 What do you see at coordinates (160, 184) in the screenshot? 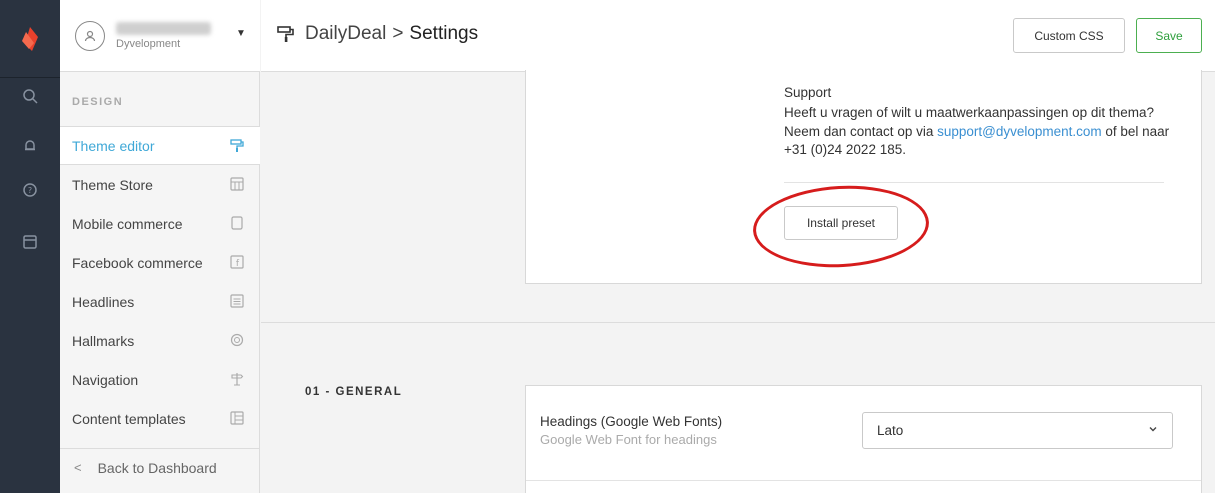
I see `sidebar-item-theme-store: Theme Store` at bounding box center [160, 184].